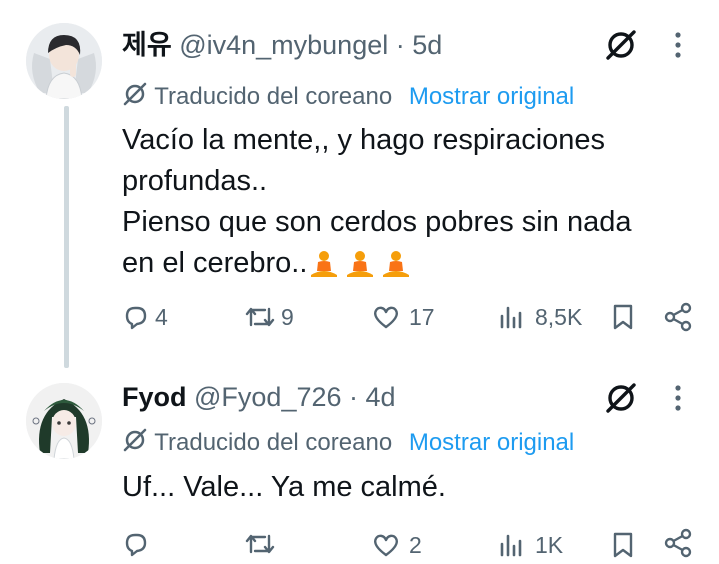  I want to click on views-button: 8,5K, so click(539, 317).